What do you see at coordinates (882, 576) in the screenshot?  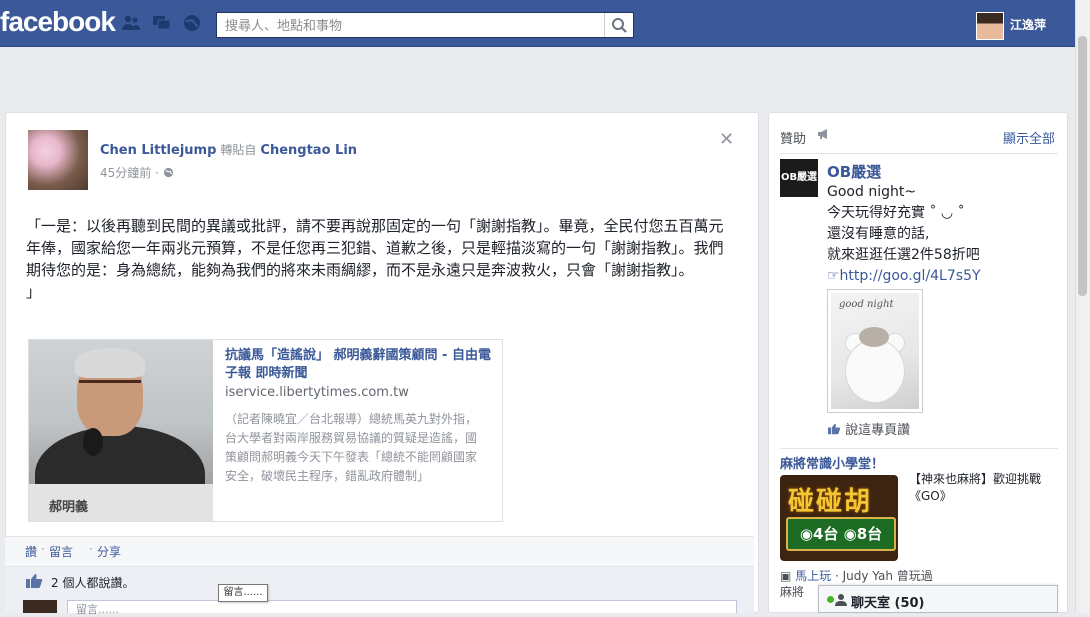 I see `play-row-rest: · Judy Yah 曾玩過` at bounding box center [882, 576].